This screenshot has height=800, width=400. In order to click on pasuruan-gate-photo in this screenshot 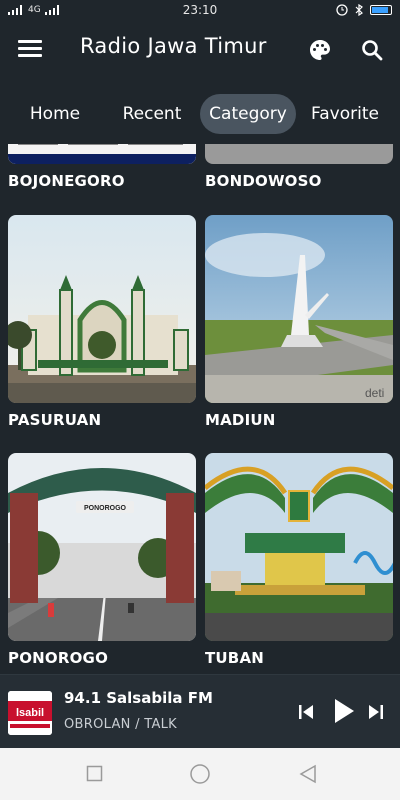, I will do `click(102, 309)`.